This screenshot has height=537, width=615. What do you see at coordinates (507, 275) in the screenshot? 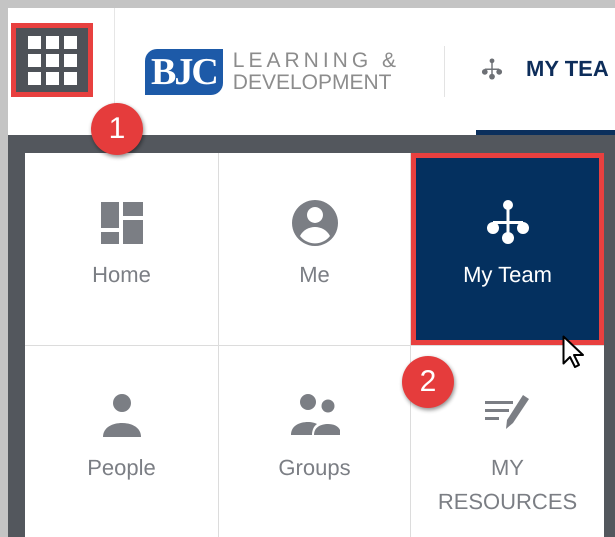
I see `tile-label: My Team` at bounding box center [507, 275].